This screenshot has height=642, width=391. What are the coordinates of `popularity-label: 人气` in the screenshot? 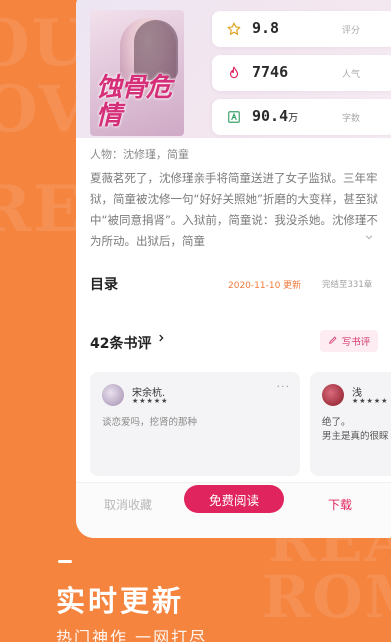 It's located at (350, 75).